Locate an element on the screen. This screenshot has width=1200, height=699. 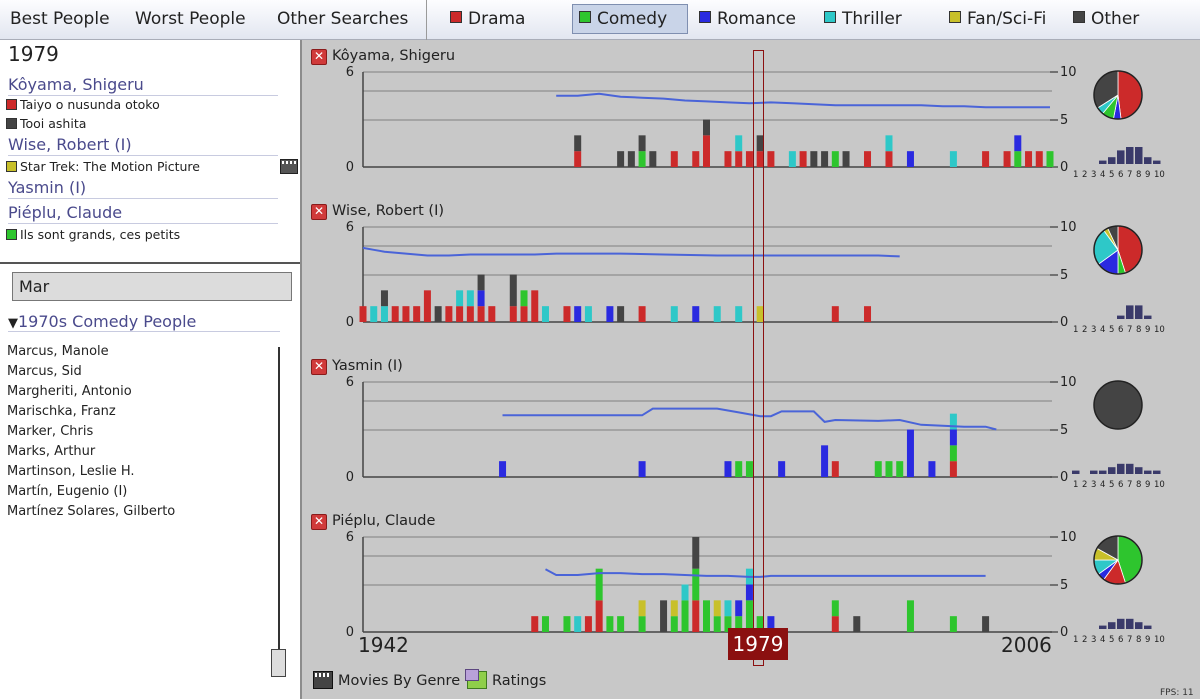
genre-filter-drama: Drama is located at coordinates (487, 20).